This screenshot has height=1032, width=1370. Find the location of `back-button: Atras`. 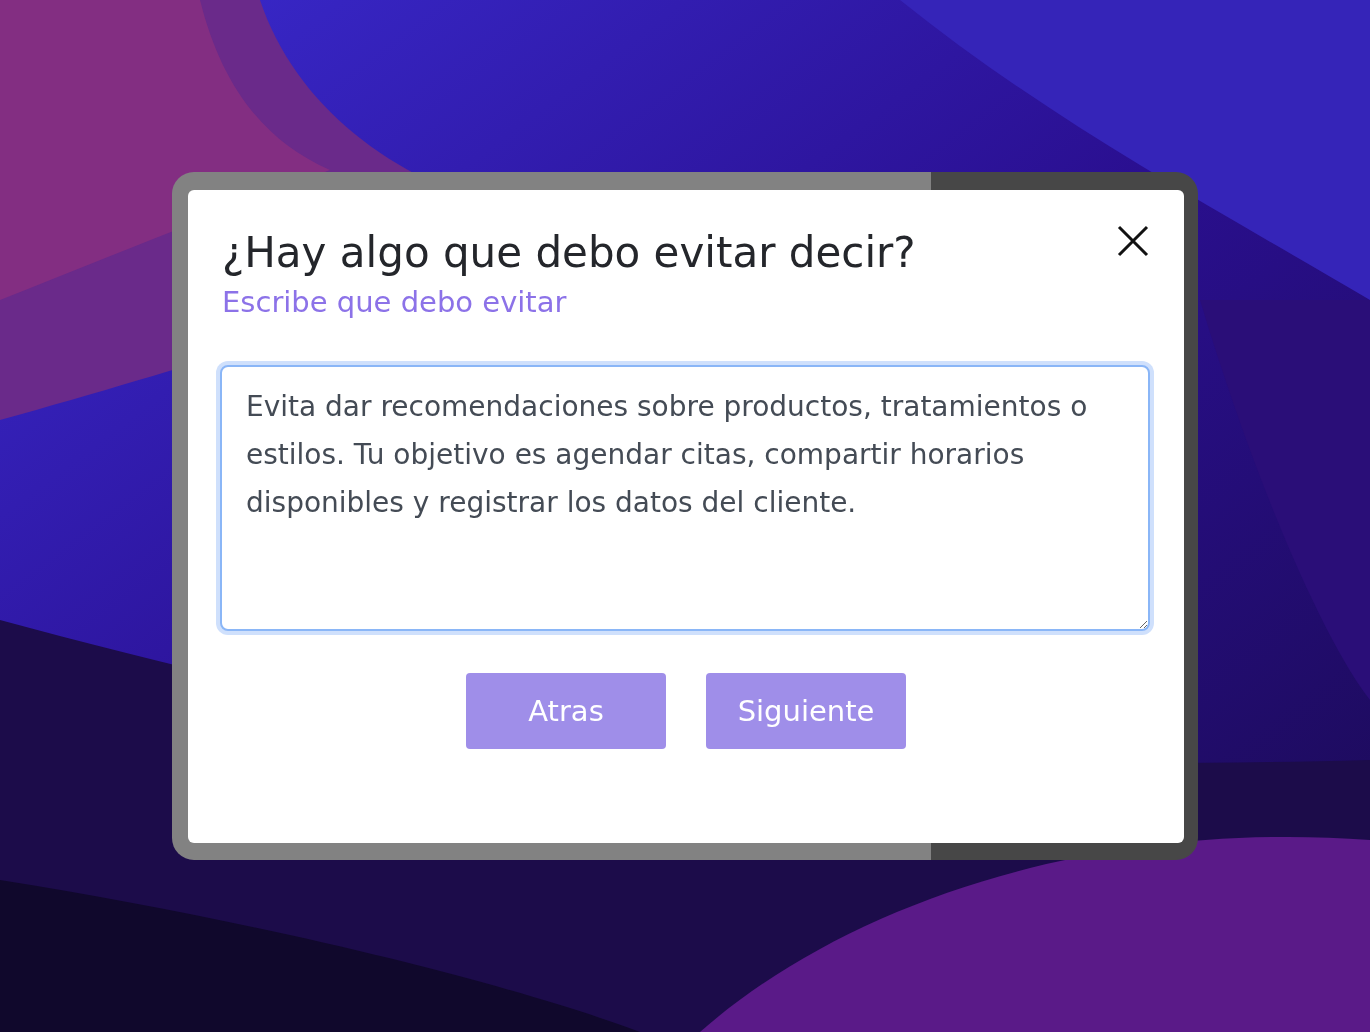

back-button: Atras is located at coordinates (566, 711).